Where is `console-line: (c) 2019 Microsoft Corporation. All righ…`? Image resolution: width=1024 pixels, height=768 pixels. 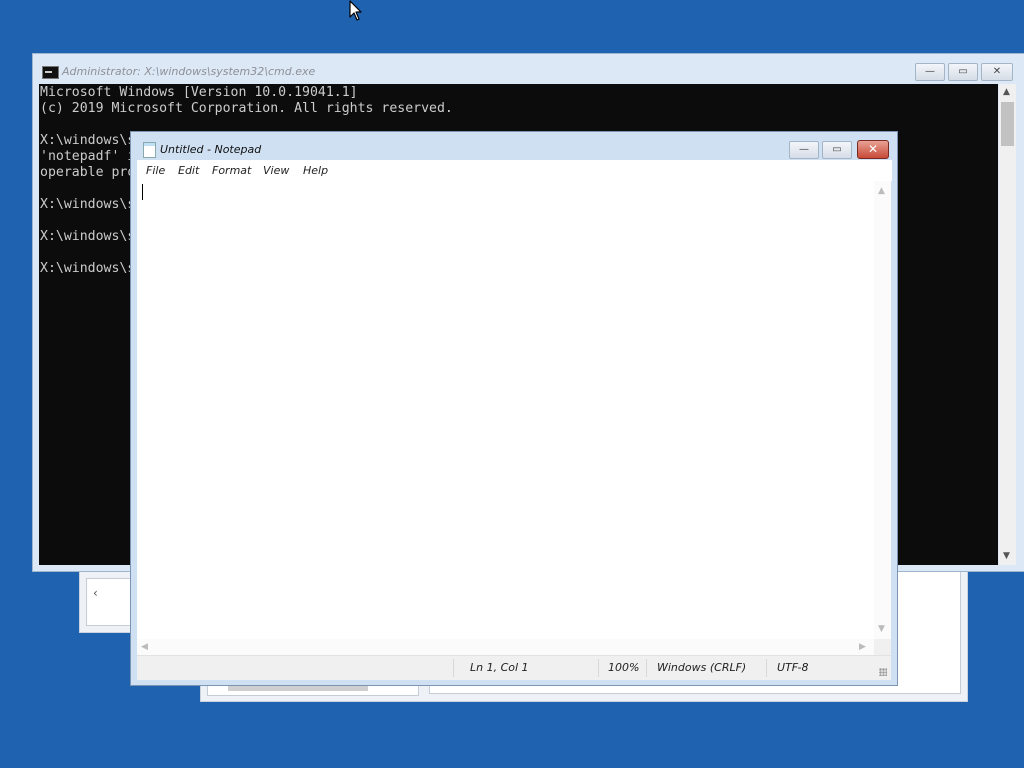
console-line: (c) 2019 Microsoft Corporation. All righ… is located at coordinates (246, 108).